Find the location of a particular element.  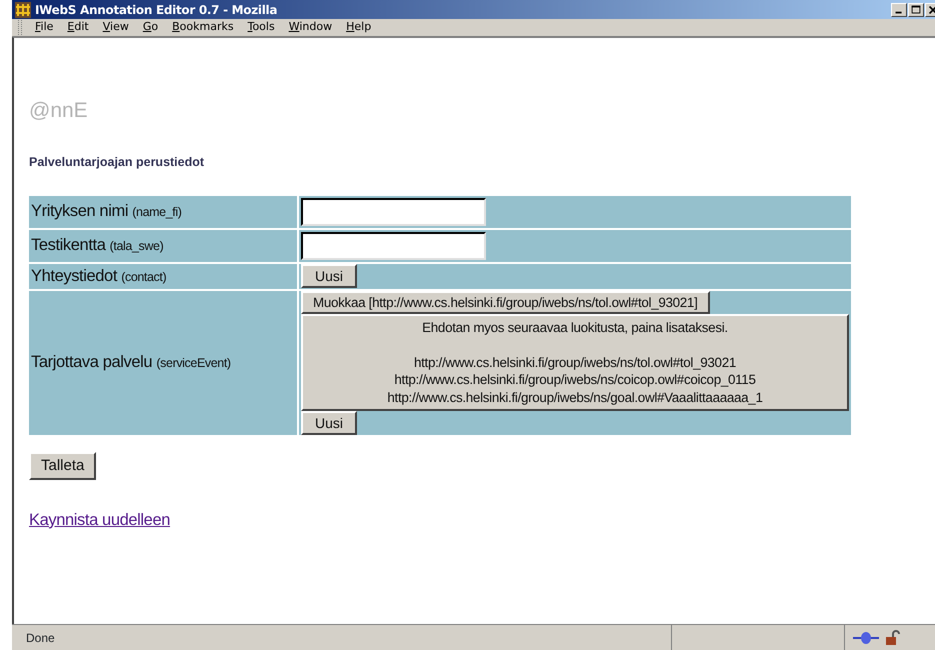

menu-item: Edit is located at coordinates (78, 27).